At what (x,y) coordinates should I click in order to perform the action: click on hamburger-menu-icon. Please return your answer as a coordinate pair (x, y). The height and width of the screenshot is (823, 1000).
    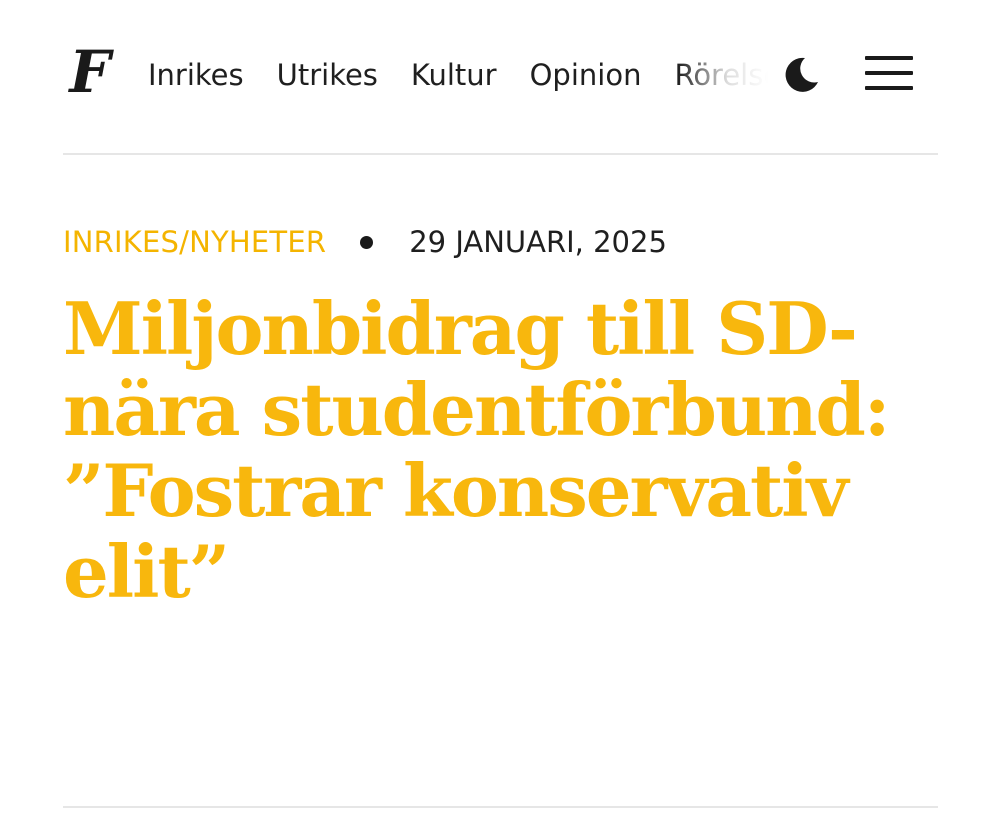
    Looking at the image, I should click on (890, 74).